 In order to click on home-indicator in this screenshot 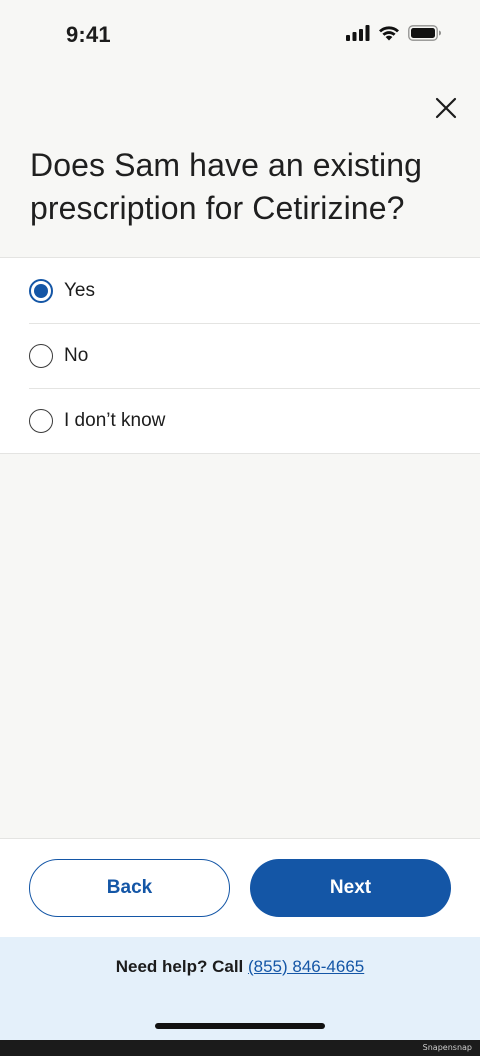, I will do `click(240, 1026)`.